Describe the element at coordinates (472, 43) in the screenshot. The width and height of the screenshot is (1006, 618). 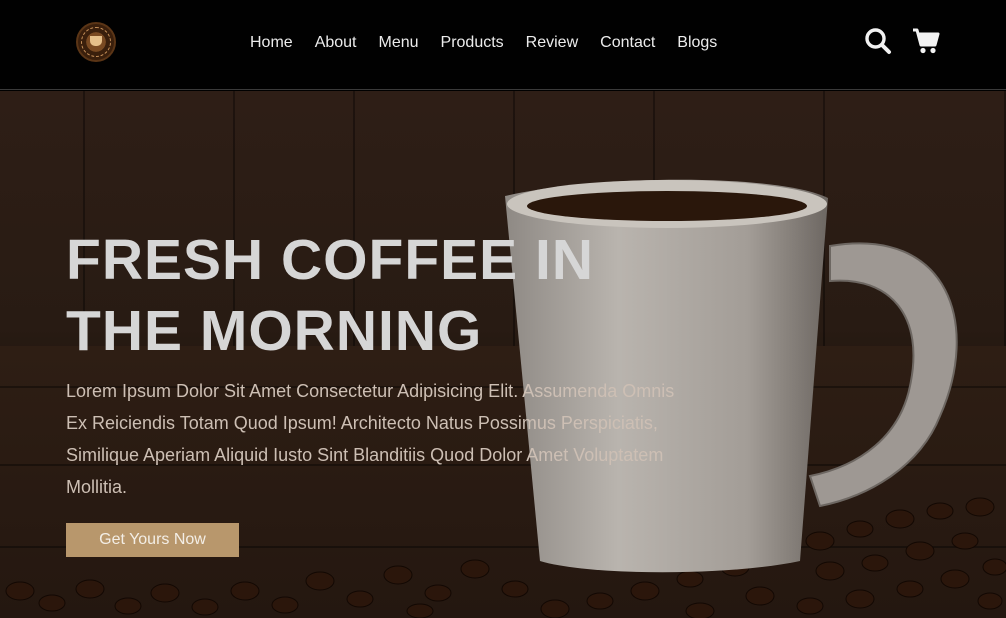
I see `nav-products: Products` at that location.